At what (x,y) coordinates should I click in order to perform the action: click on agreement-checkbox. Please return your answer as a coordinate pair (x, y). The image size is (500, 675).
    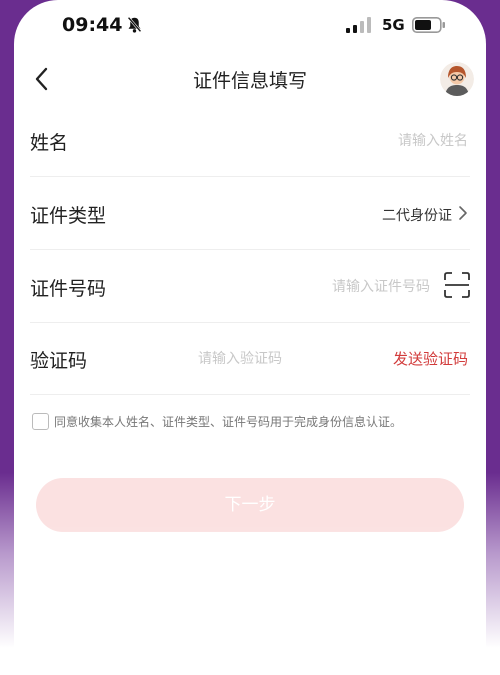
    Looking at the image, I should click on (40, 421).